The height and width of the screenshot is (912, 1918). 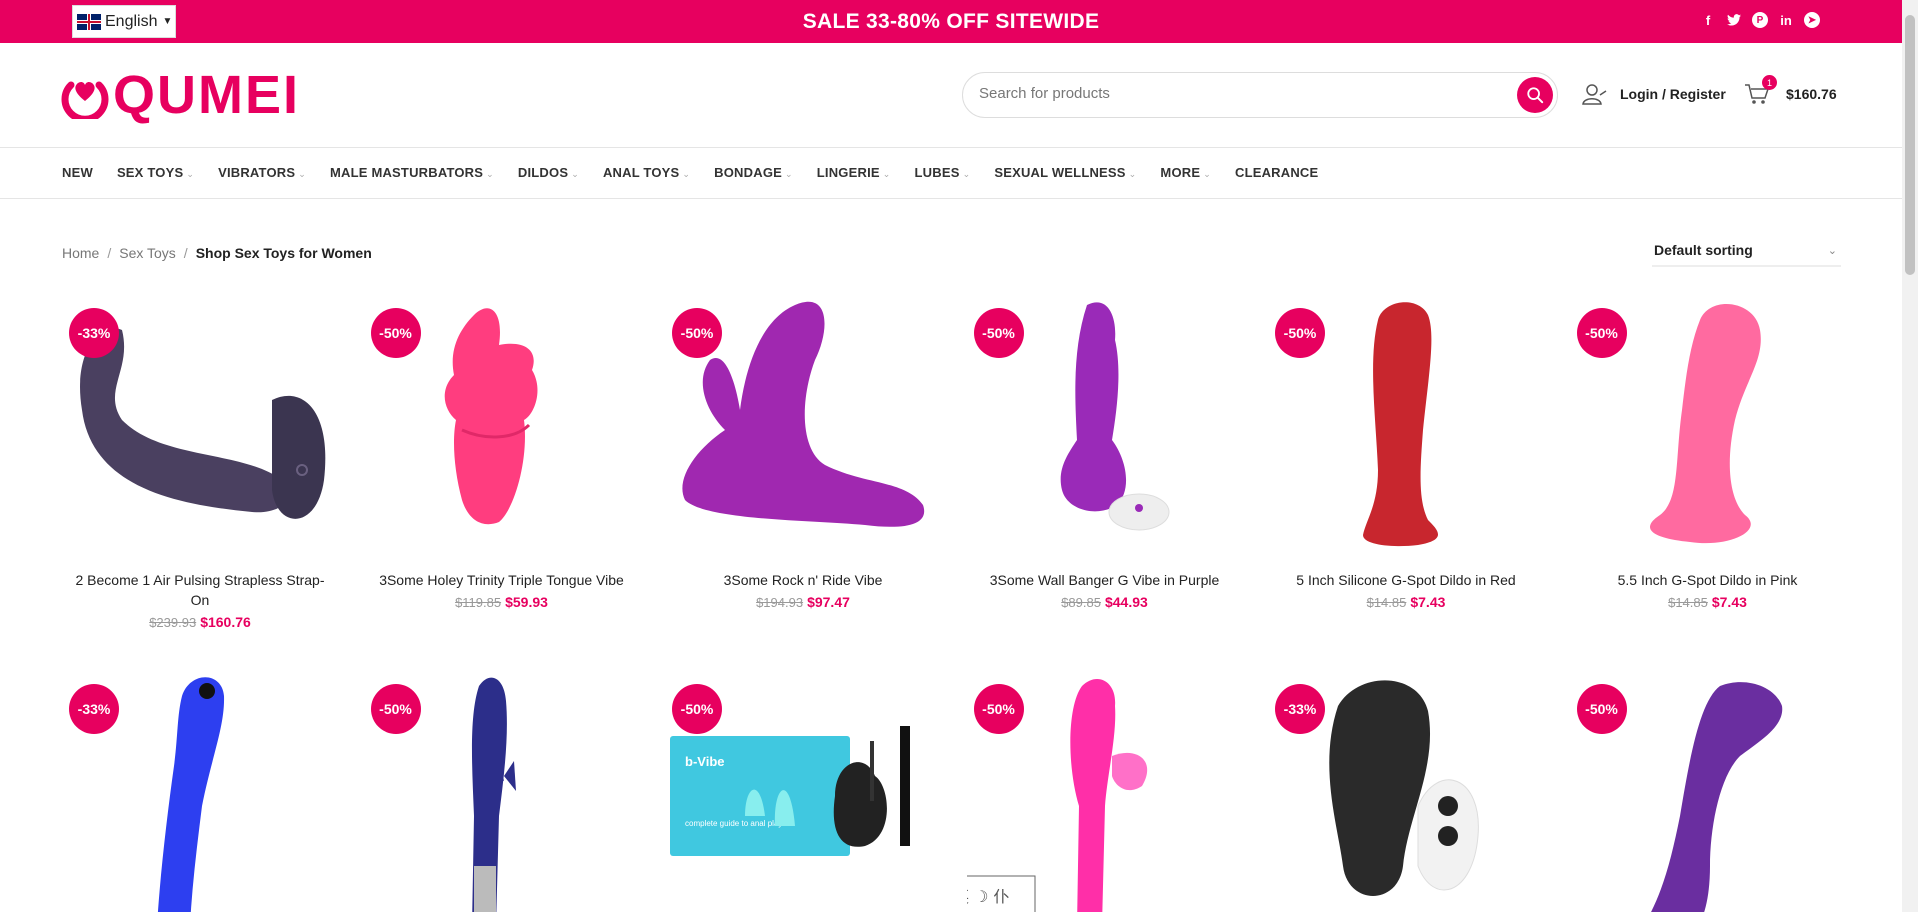 What do you see at coordinates (207, 95) in the screenshot?
I see `logo-text: QUMEI` at bounding box center [207, 95].